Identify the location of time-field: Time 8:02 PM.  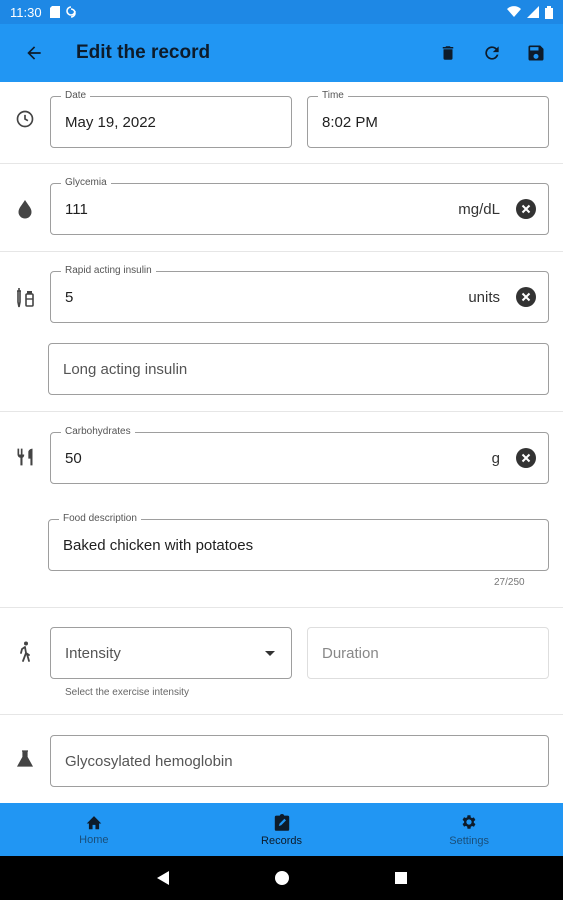
(428, 119).